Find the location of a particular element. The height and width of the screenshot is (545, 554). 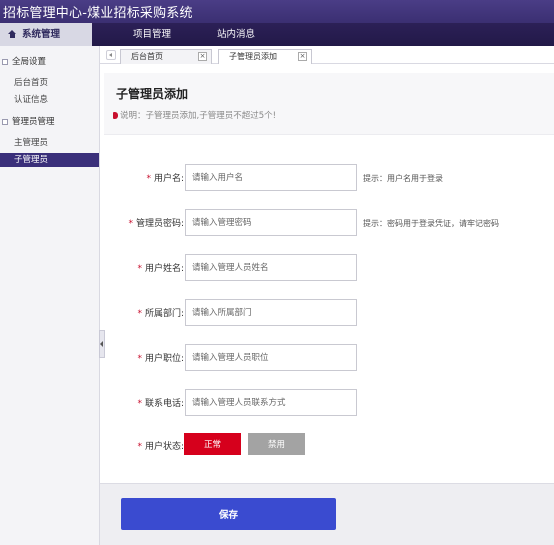

tab-scroll-left-icon is located at coordinates (111, 55).